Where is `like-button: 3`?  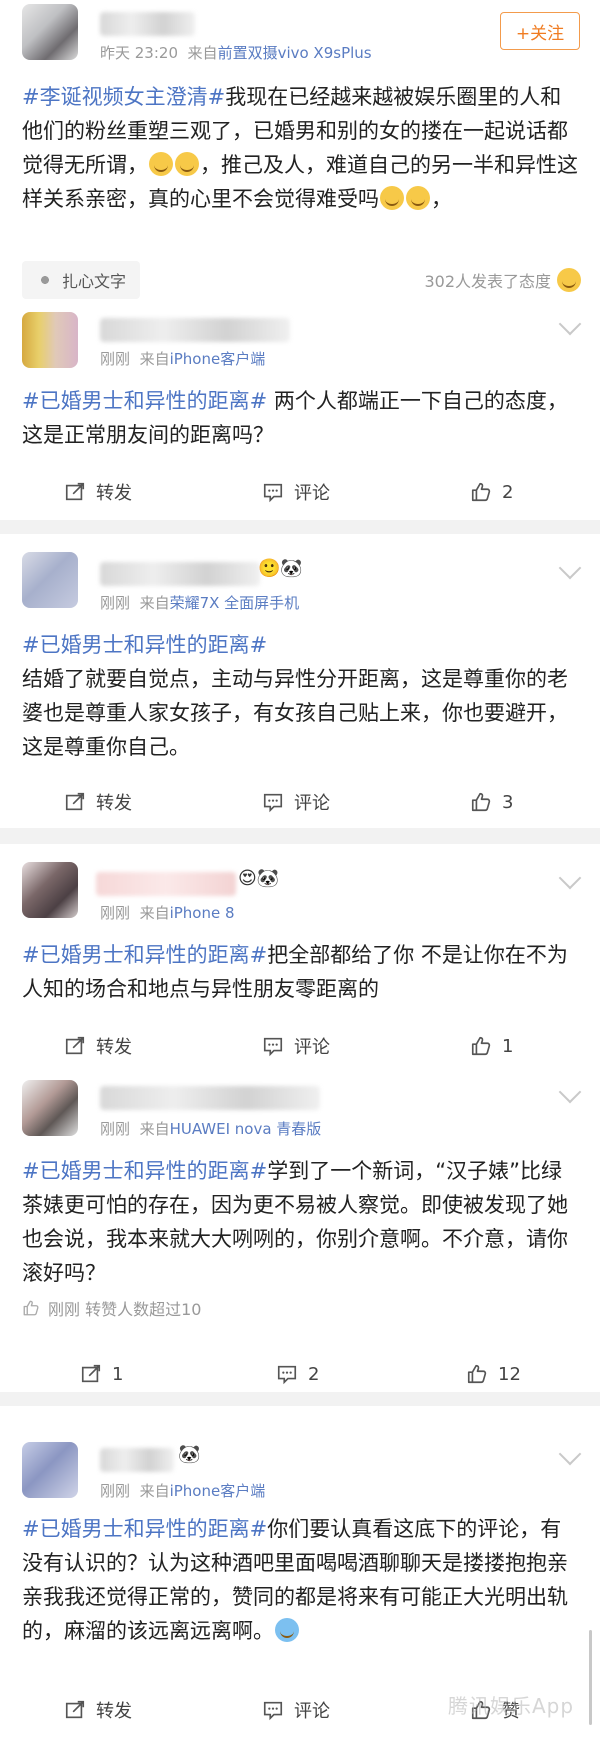
like-button: 3 is located at coordinates (491, 802).